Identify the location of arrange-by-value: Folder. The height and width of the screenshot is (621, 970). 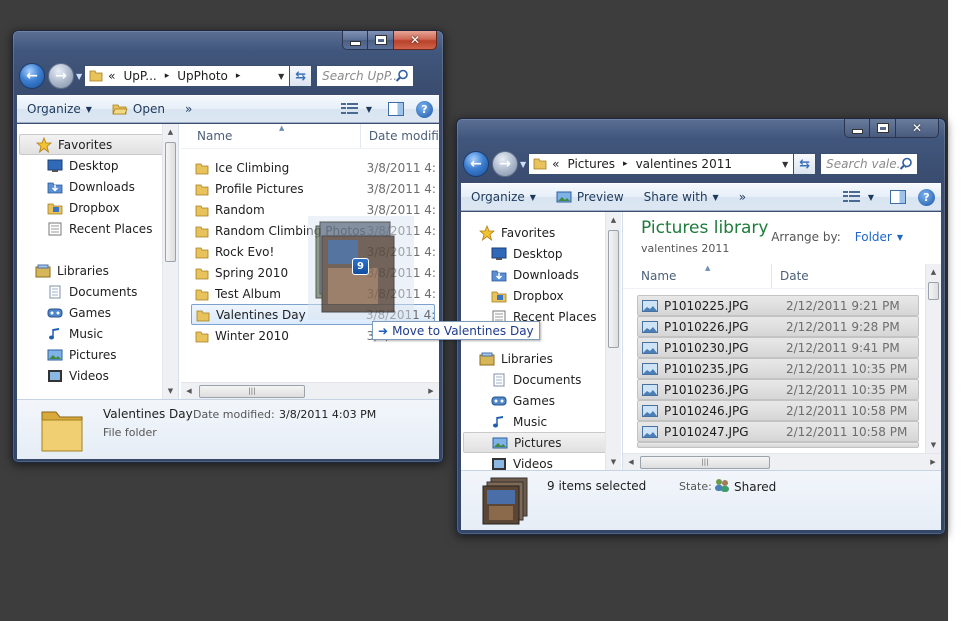
(873, 237).